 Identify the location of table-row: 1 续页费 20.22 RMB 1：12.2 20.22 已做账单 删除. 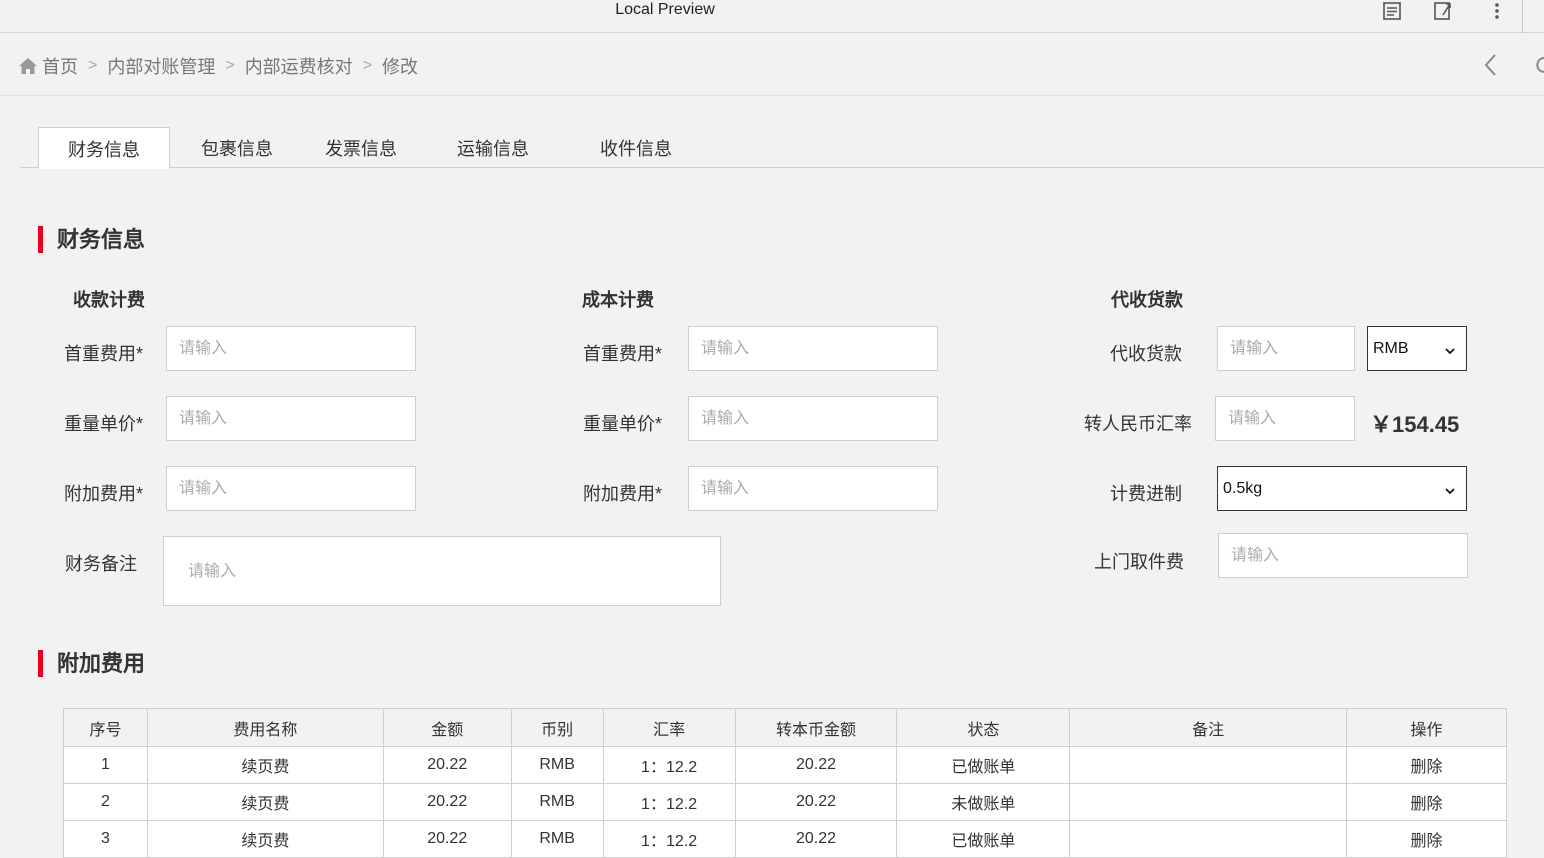
(785, 765).